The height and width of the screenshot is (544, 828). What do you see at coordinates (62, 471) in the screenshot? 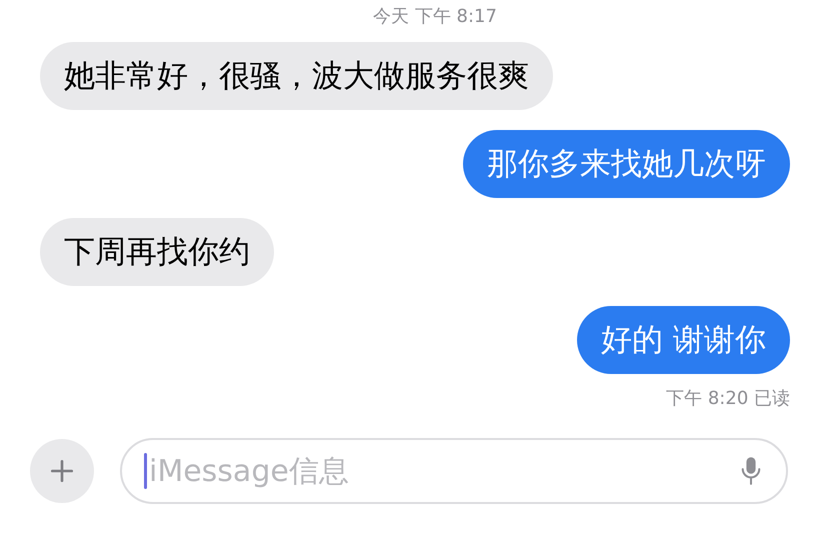
I see `plus-icon` at bounding box center [62, 471].